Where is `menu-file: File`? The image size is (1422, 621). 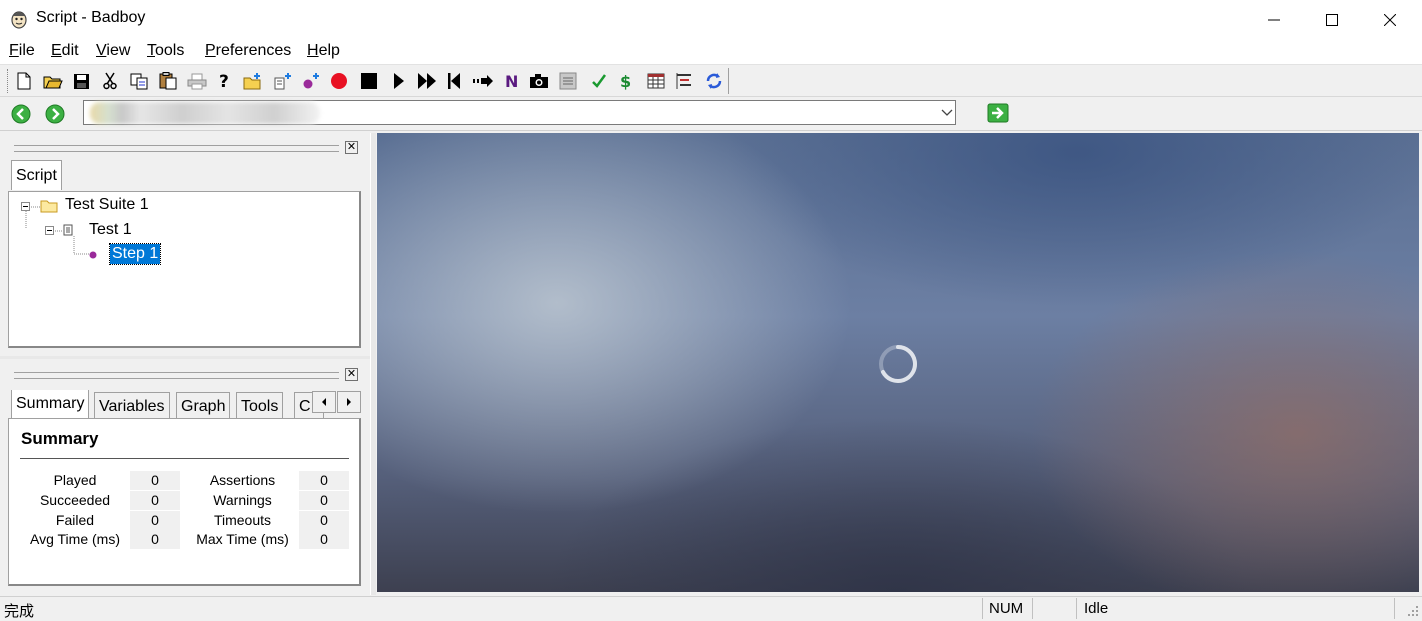 menu-file: File is located at coordinates (22, 51).